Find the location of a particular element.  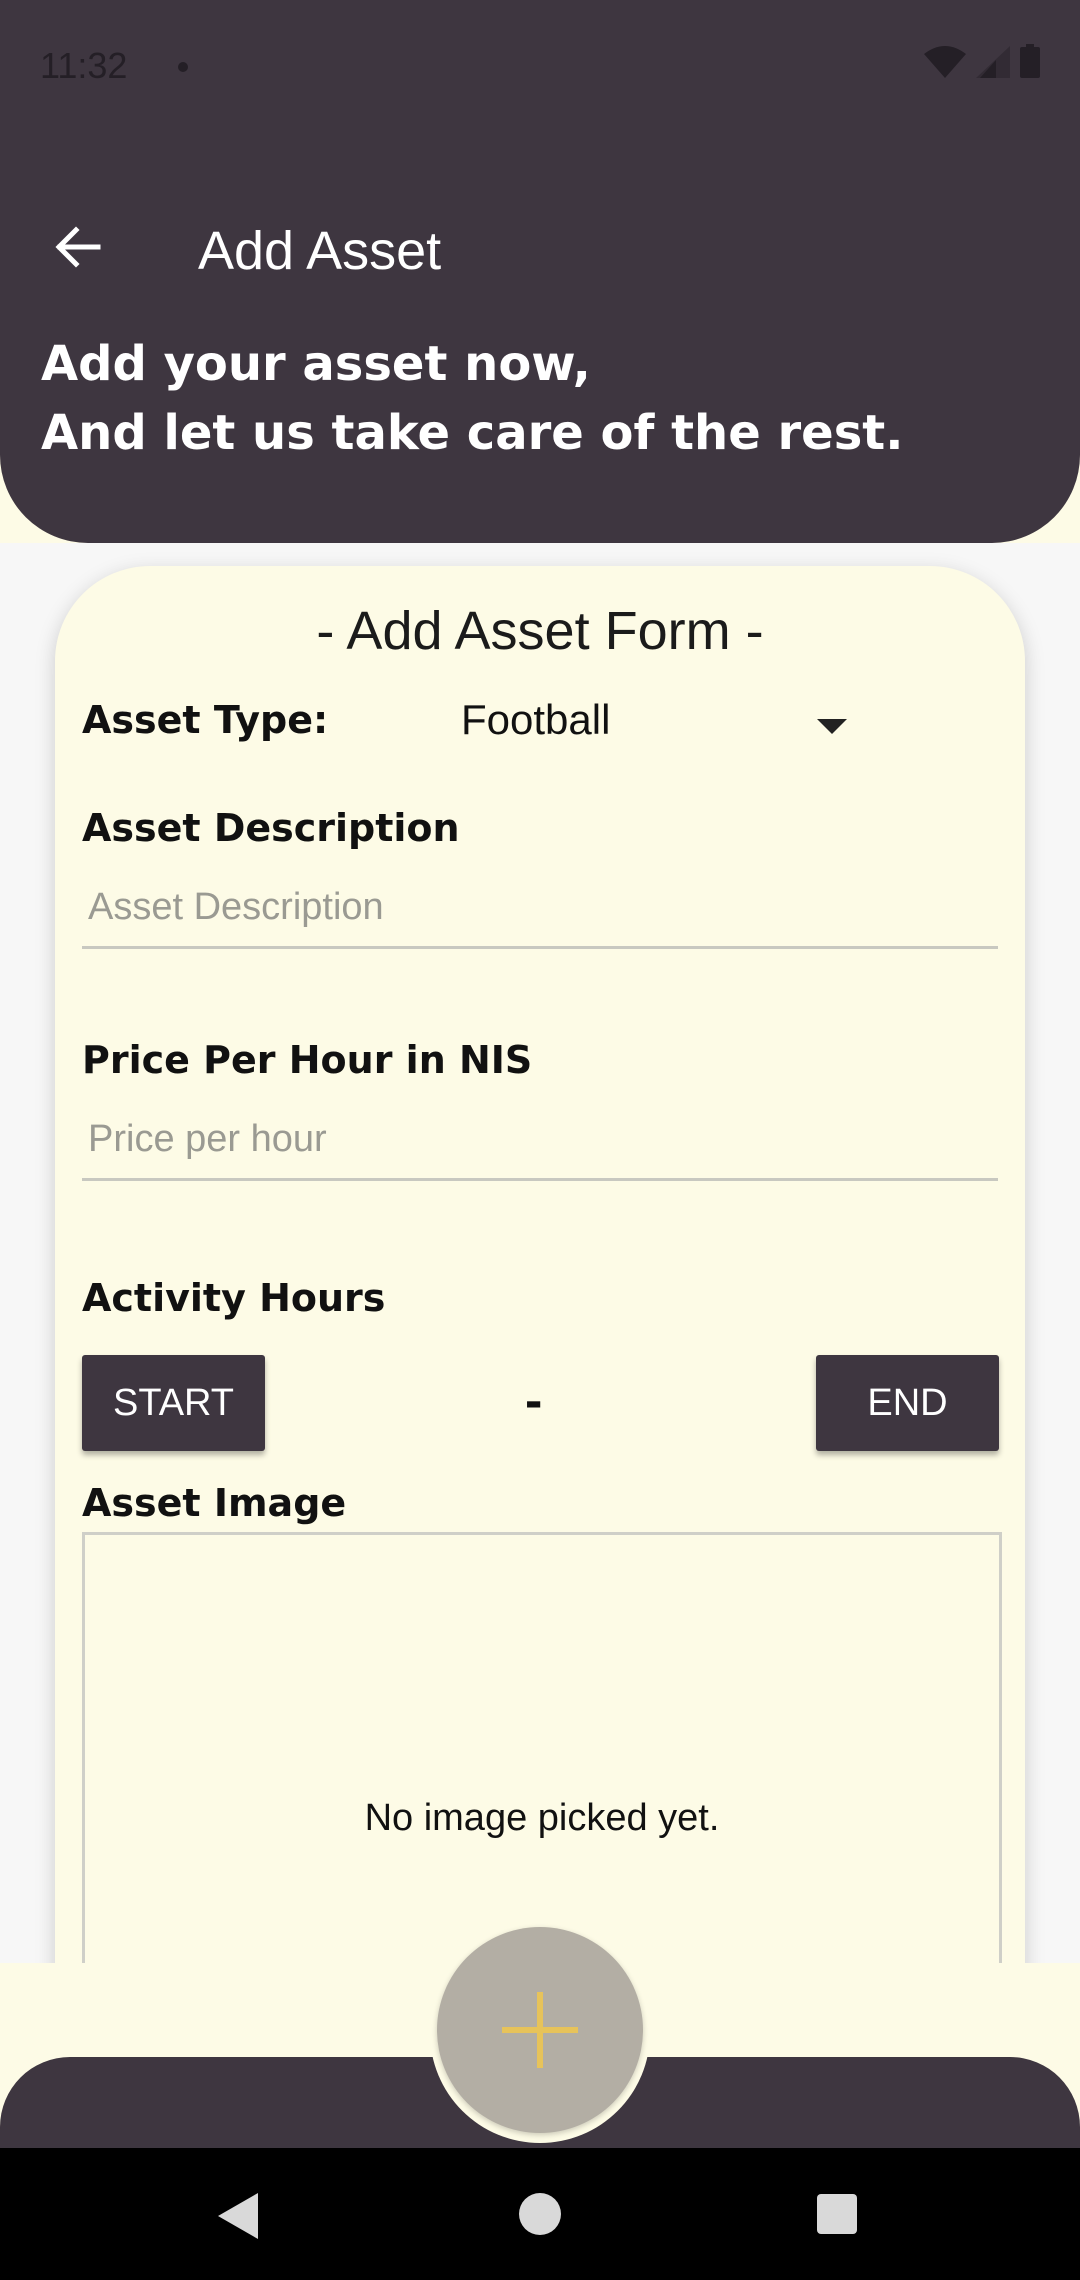

signal-icon is located at coordinates (993, 62).